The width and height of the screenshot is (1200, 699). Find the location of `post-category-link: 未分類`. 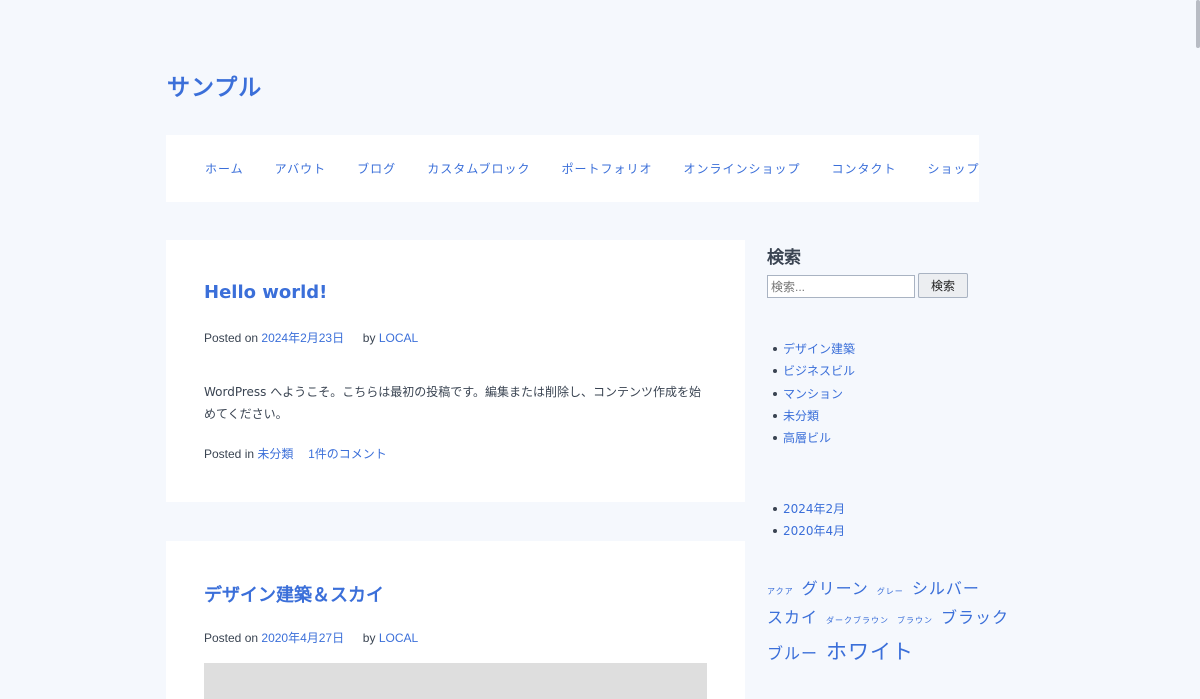

post-category-link: 未分類 is located at coordinates (275, 454).